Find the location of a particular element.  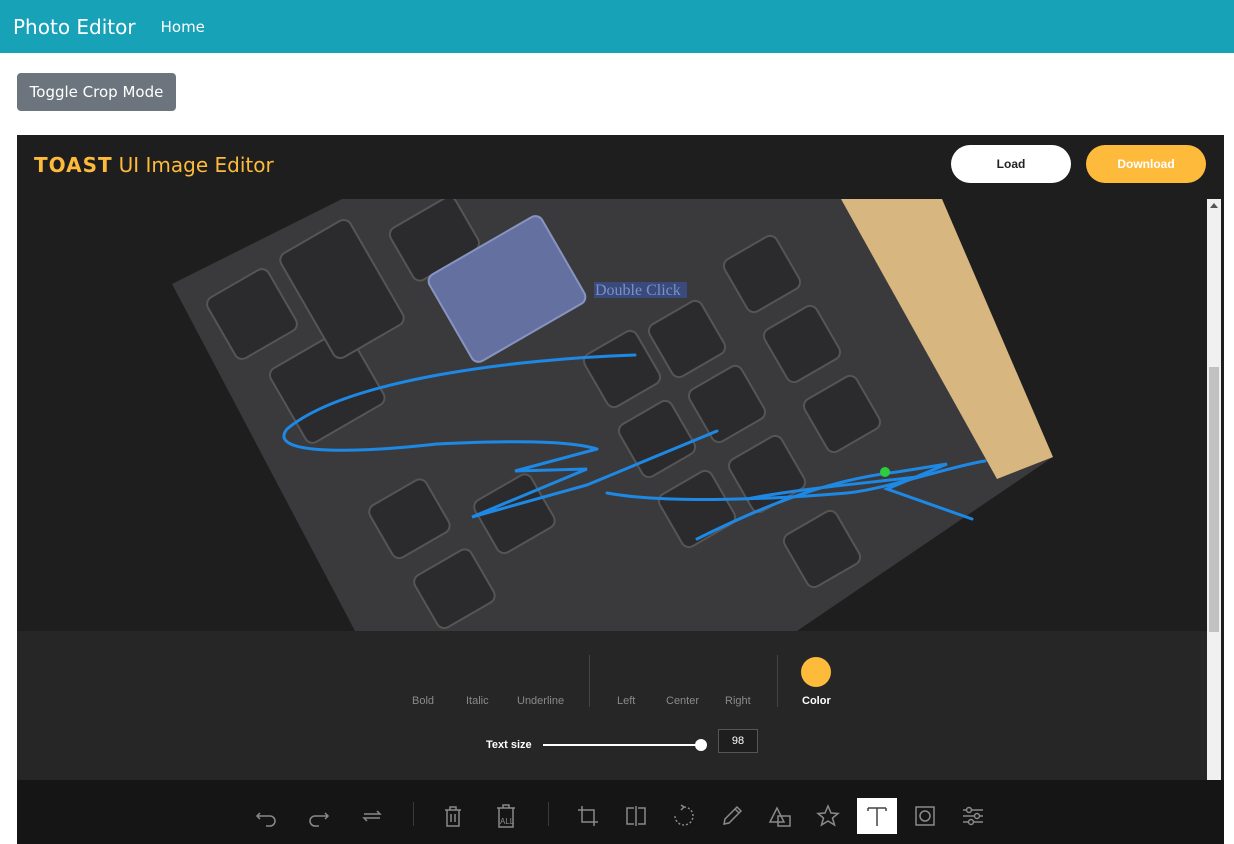

filter-button is located at coordinates (973, 816).